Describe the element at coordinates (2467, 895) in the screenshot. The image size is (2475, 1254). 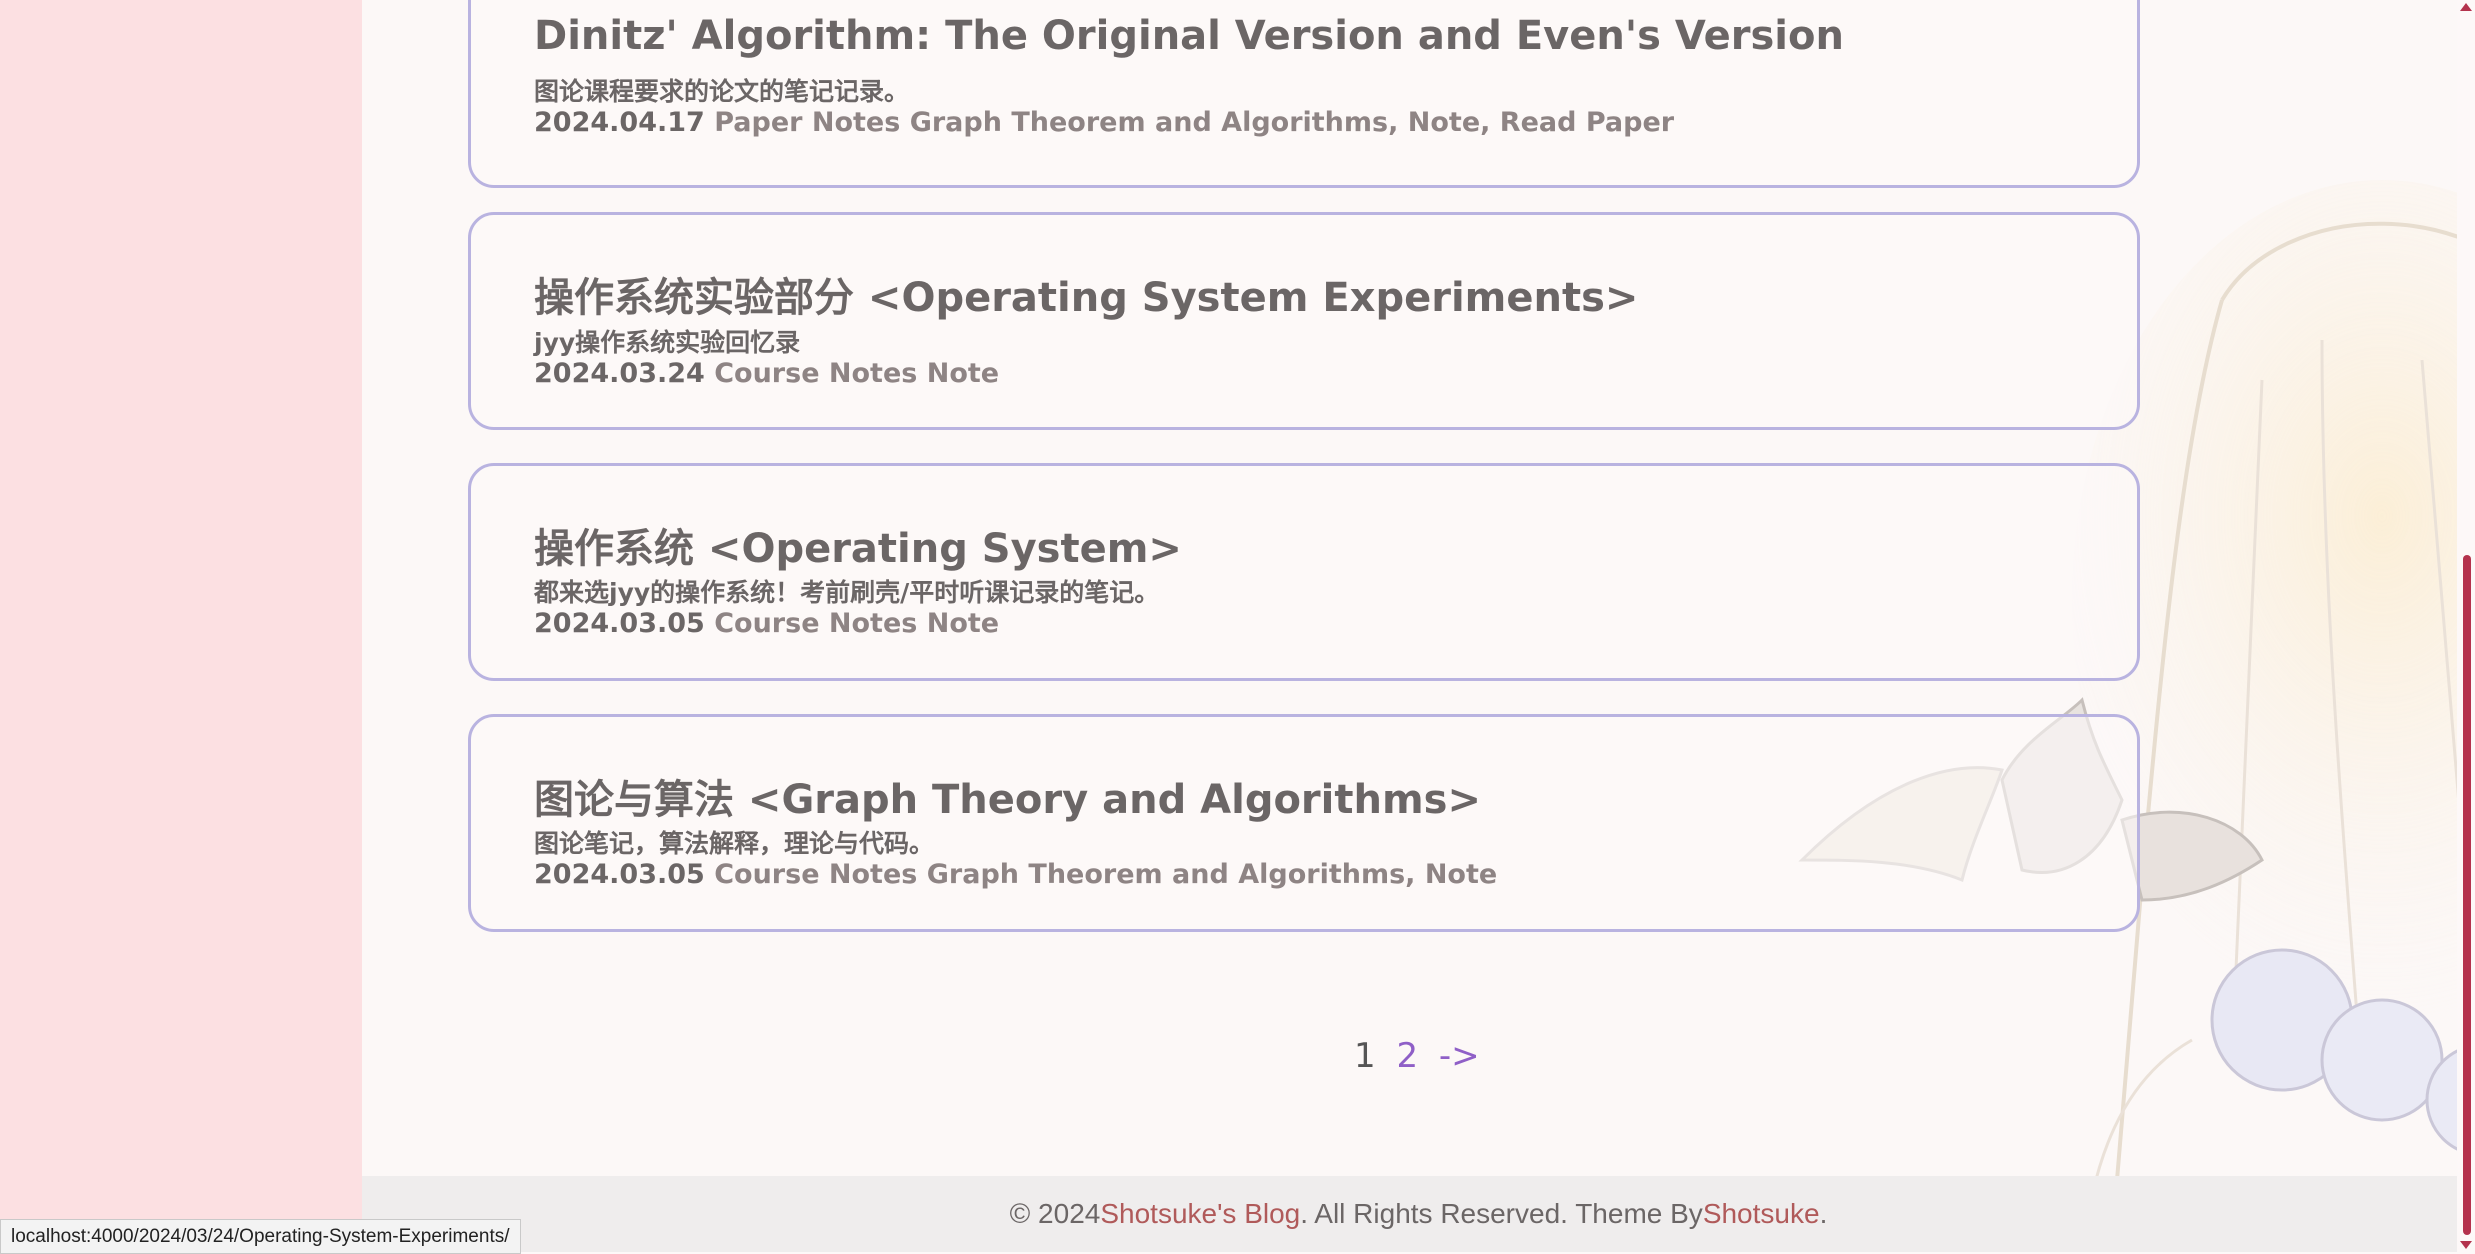
I see `scrollbar-thumb` at that location.